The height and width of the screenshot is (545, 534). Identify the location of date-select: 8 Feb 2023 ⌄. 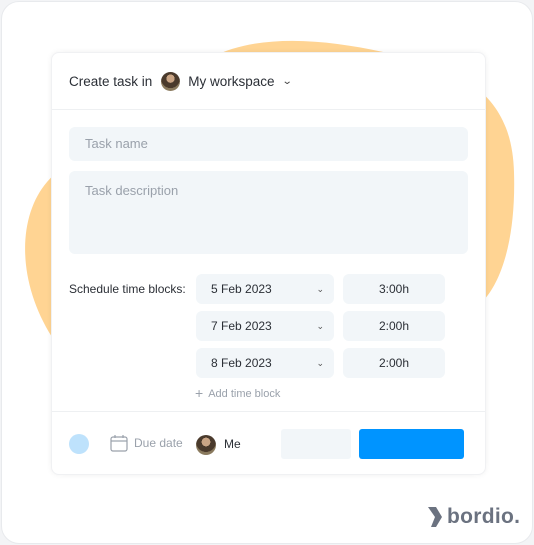
(265, 363).